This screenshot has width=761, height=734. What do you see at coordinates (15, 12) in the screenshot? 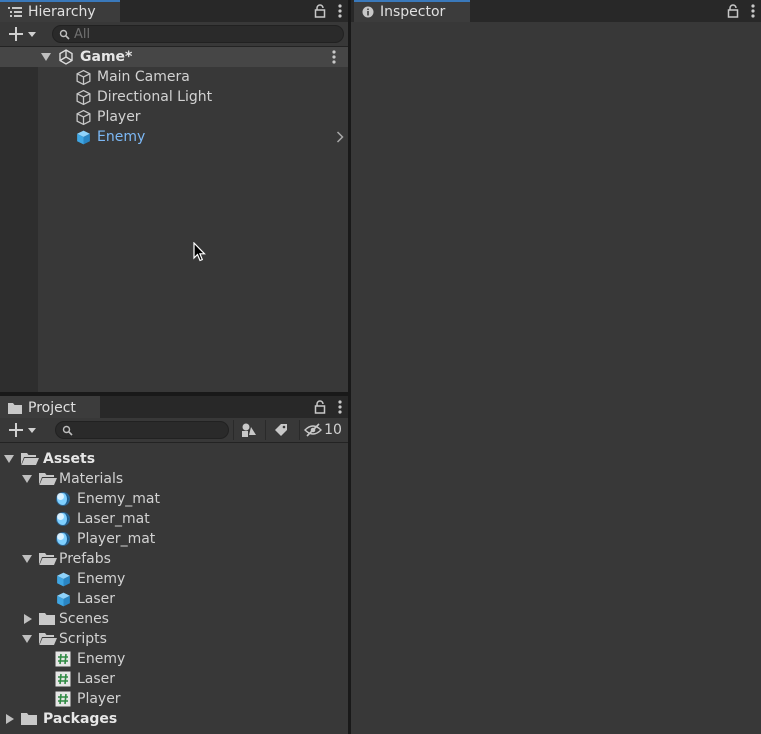
I see `hierarchy-list-icon` at bounding box center [15, 12].